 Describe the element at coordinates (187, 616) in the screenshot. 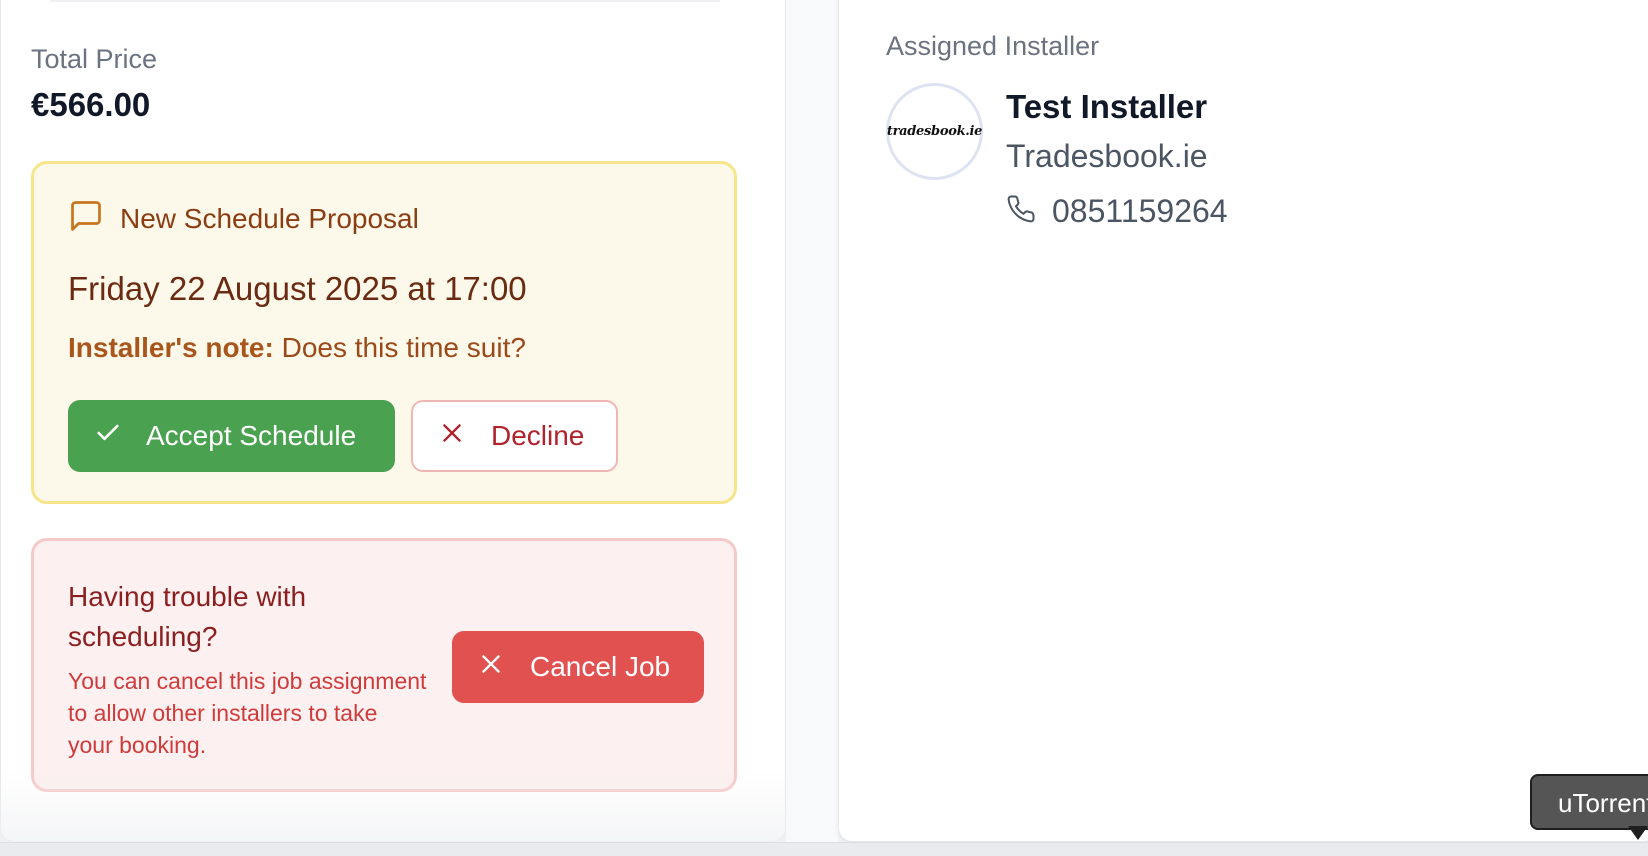

I see `cancel-panel-title: Having trouble with scheduling?` at that location.